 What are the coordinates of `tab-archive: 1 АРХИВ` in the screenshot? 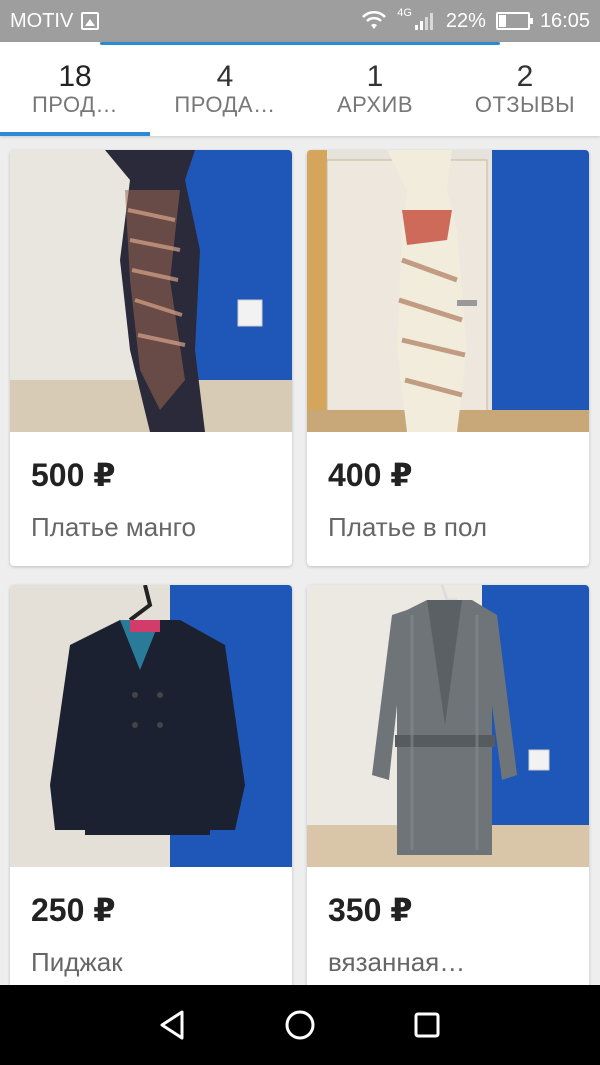 It's located at (375, 89).